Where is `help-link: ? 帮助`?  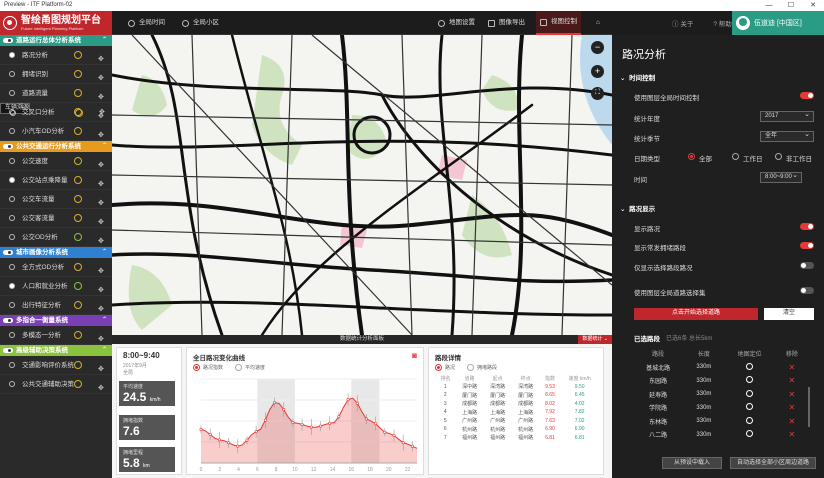
help-link: ? 帮助 is located at coordinates (722, 23).